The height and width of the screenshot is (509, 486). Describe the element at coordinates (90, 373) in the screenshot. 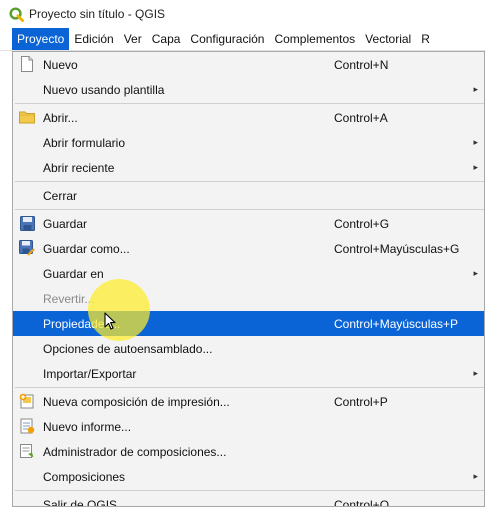

I see `menu-item-label: Importar/Exportar` at that location.